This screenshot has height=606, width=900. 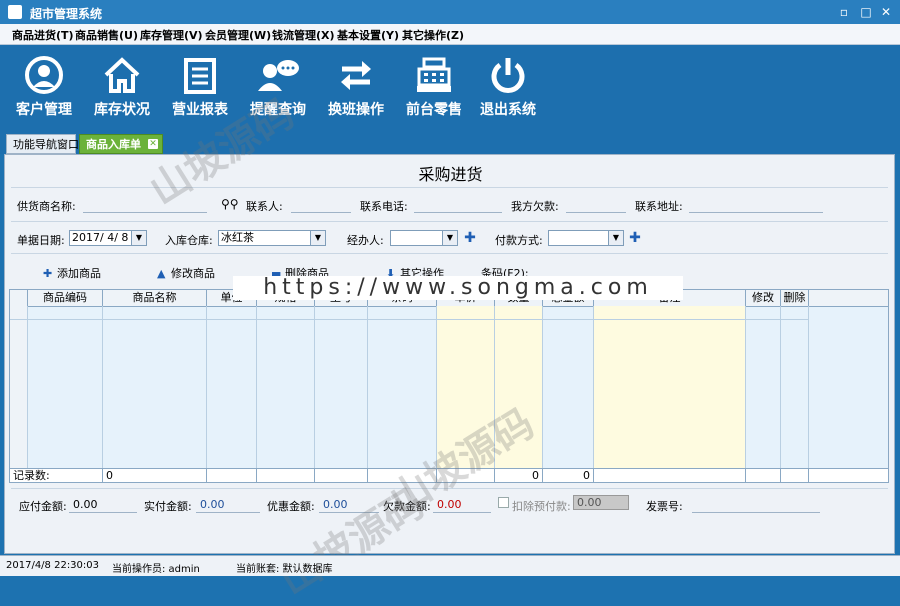 What do you see at coordinates (519, 475) in the screenshot?
I see `quantity-total: 0` at bounding box center [519, 475].